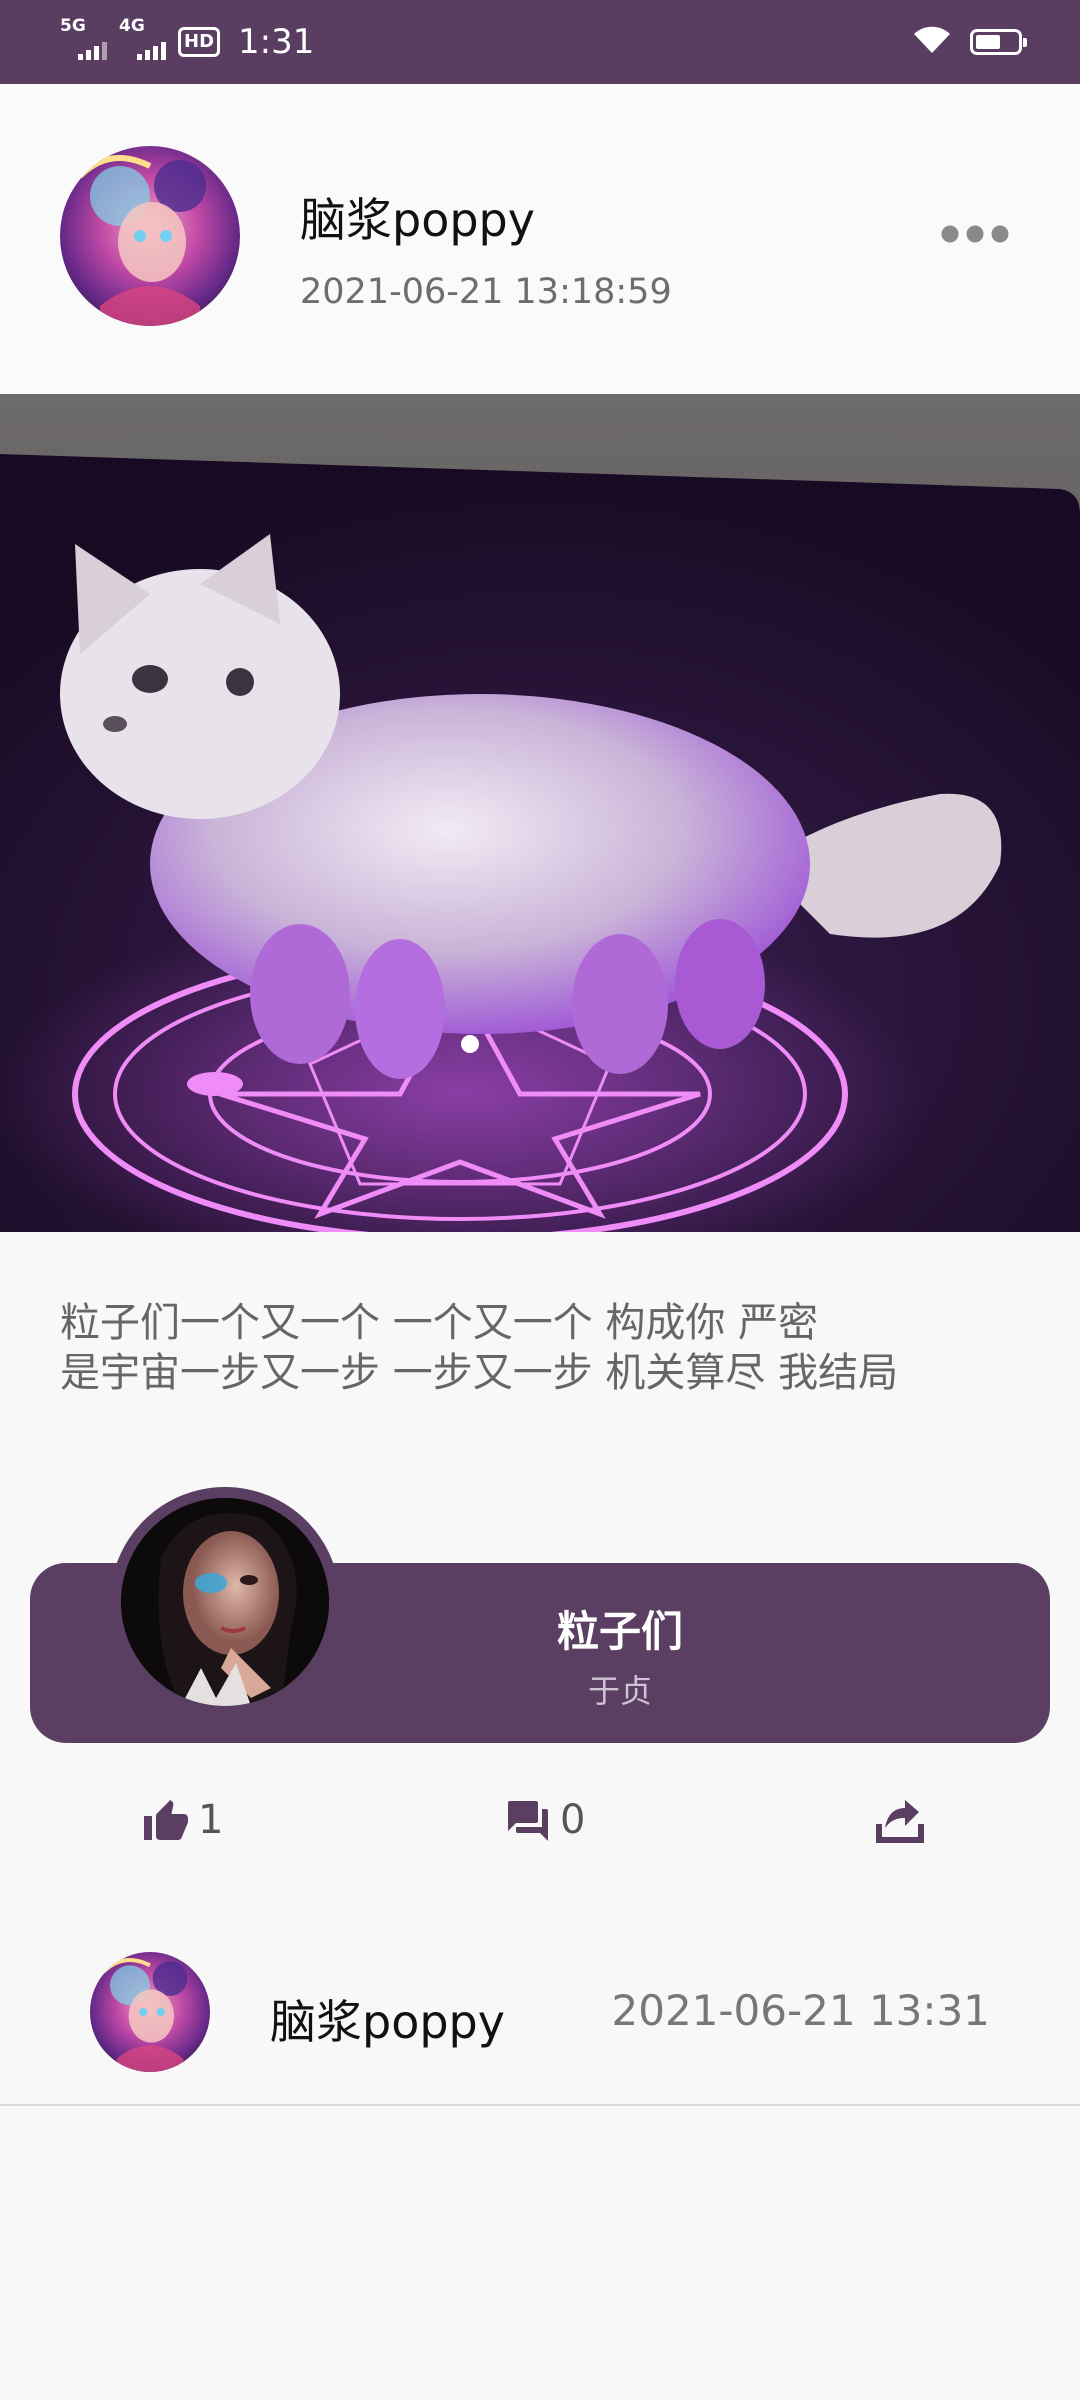  I want to click on comment-count: 0, so click(573, 1820).